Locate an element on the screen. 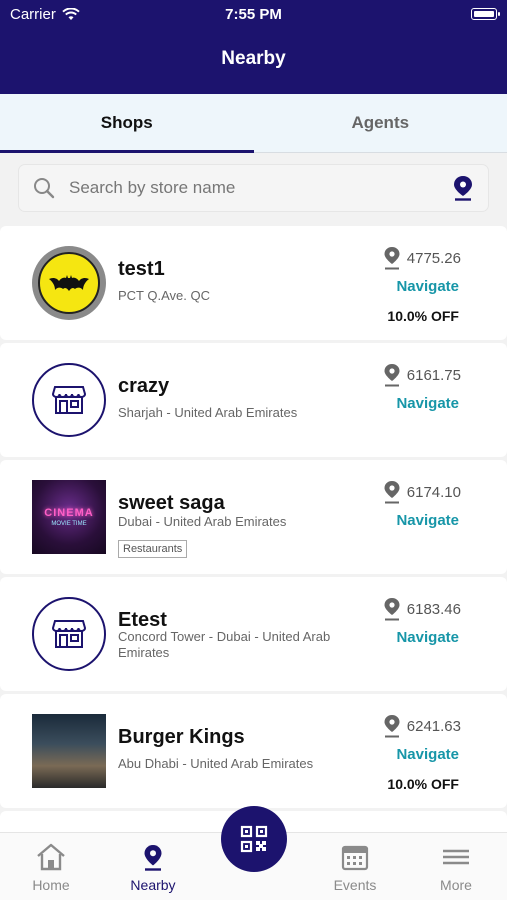  menu-icon is located at coordinates (456, 857).